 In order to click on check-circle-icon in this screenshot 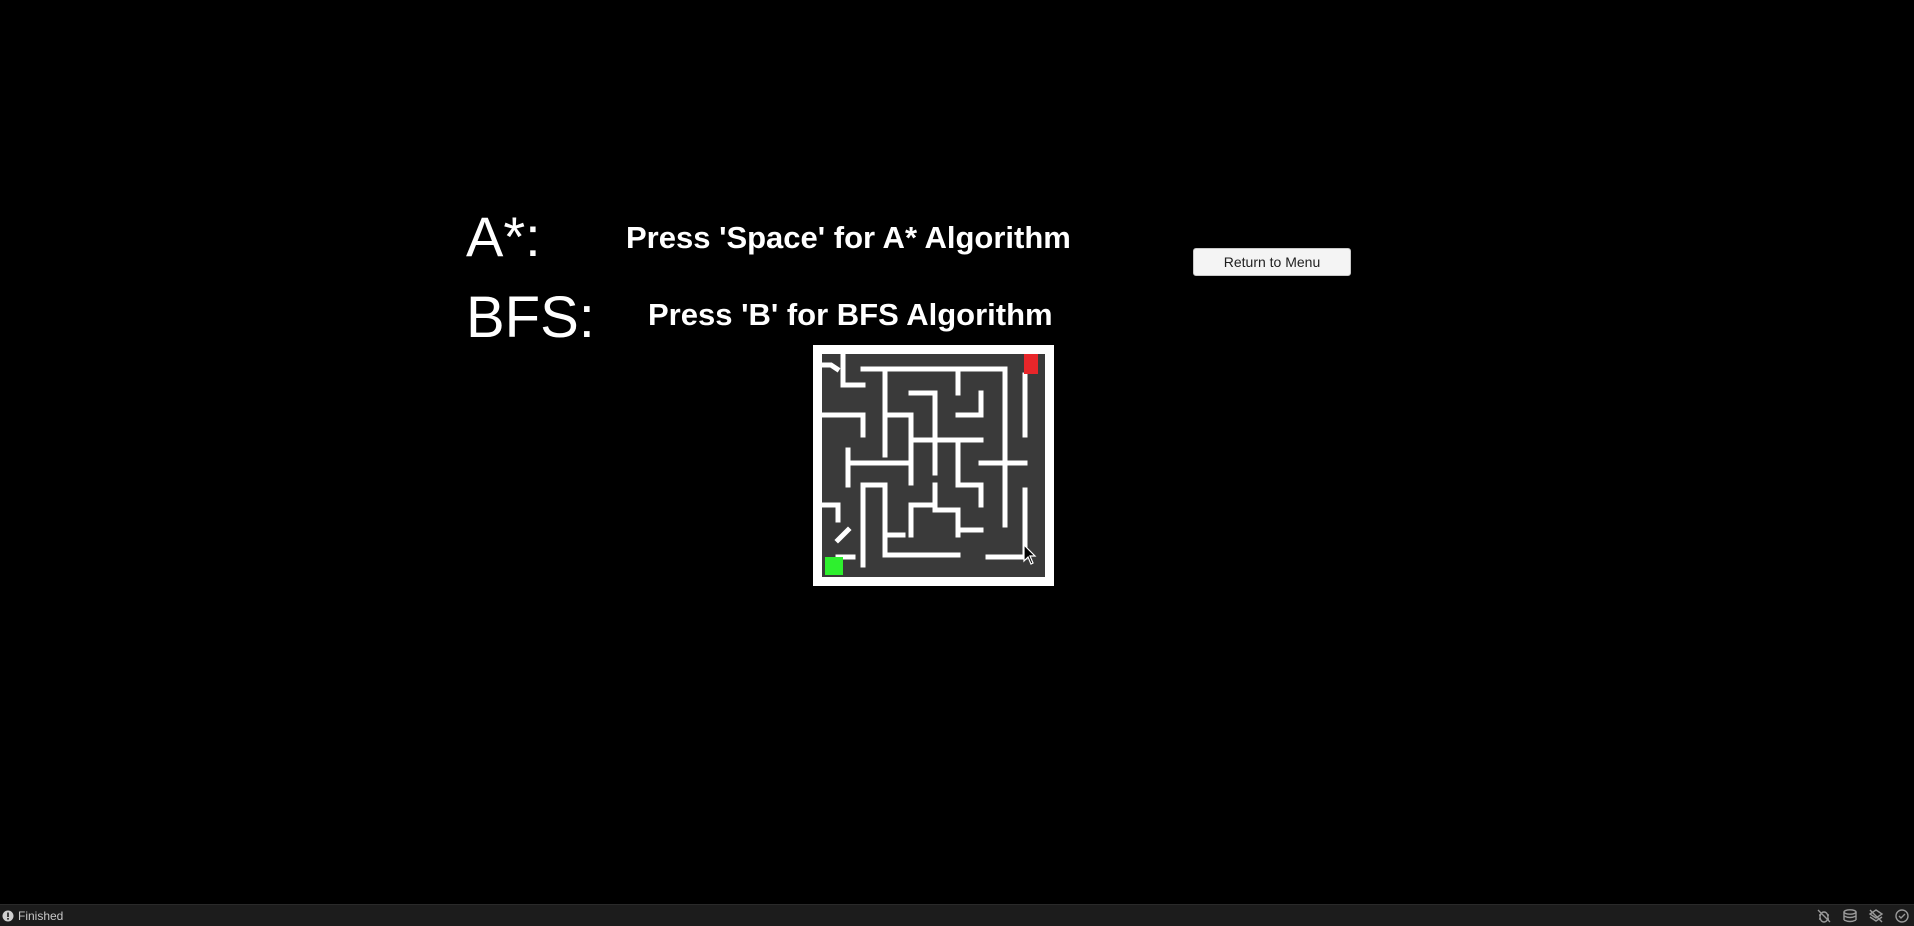, I will do `click(1902, 916)`.